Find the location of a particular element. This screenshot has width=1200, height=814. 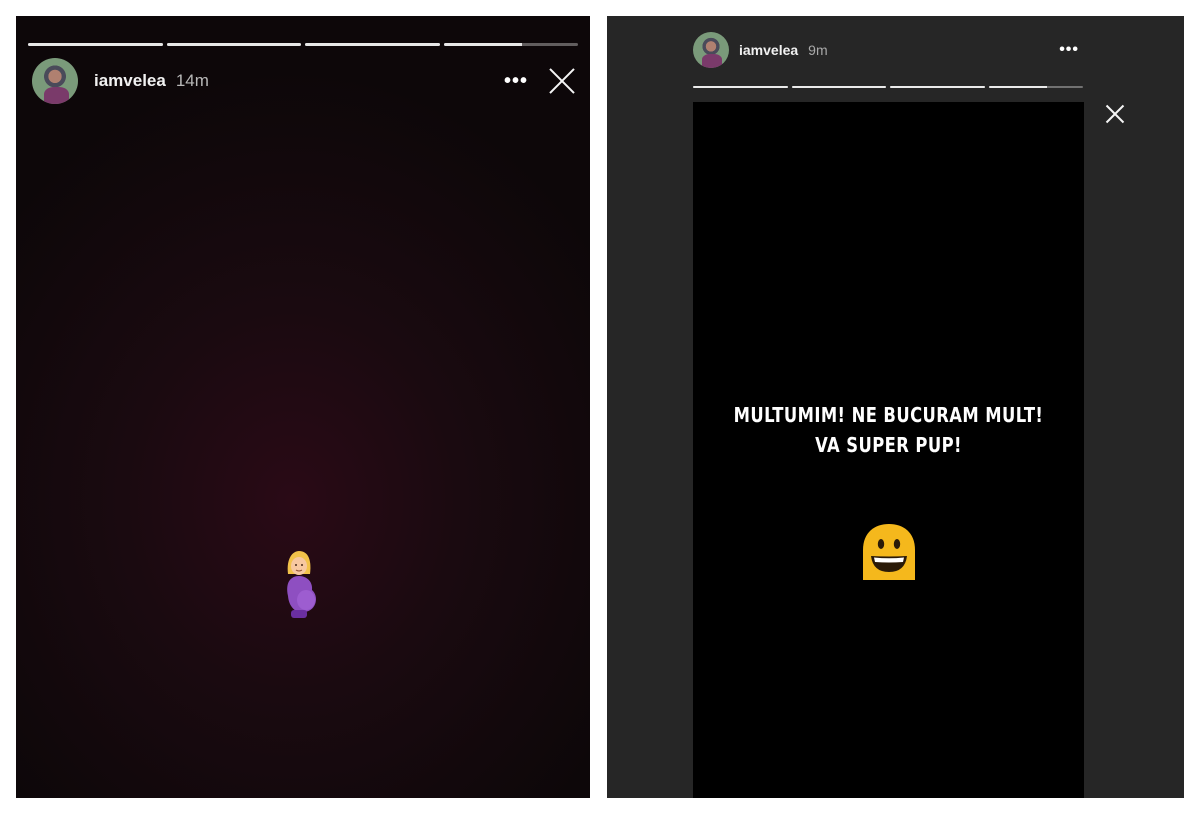

caption-line: MULTUMIM! NE BUCURAM MULT! is located at coordinates (888, 415).